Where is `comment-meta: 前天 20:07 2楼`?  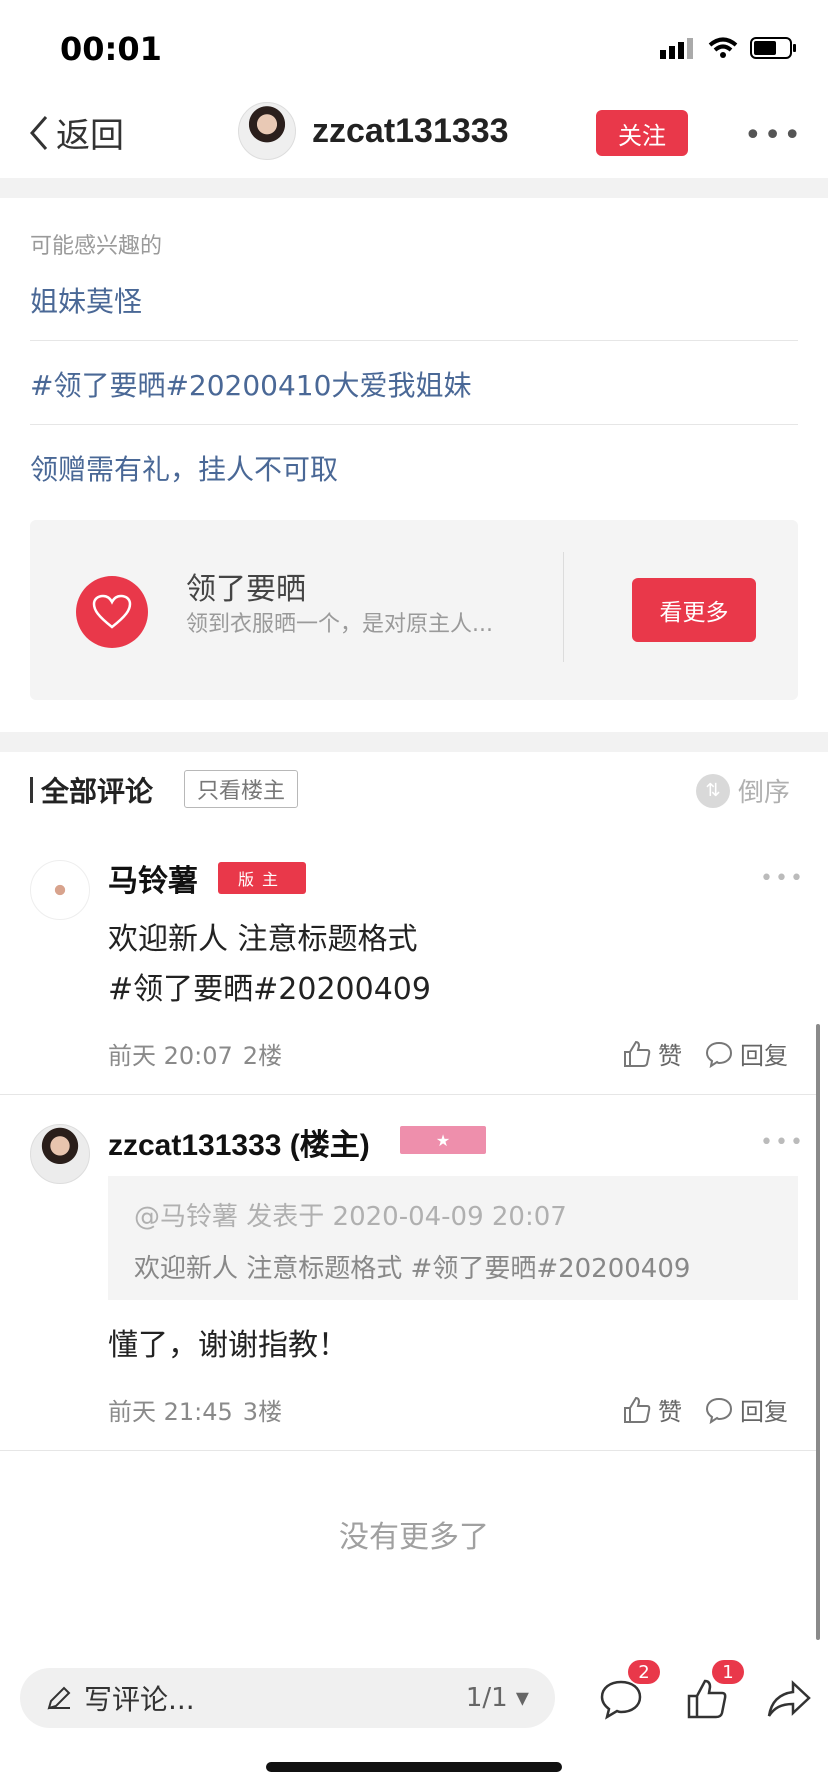 comment-meta: 前天 20:07 2楼 is located at coordinates (195, 1053).